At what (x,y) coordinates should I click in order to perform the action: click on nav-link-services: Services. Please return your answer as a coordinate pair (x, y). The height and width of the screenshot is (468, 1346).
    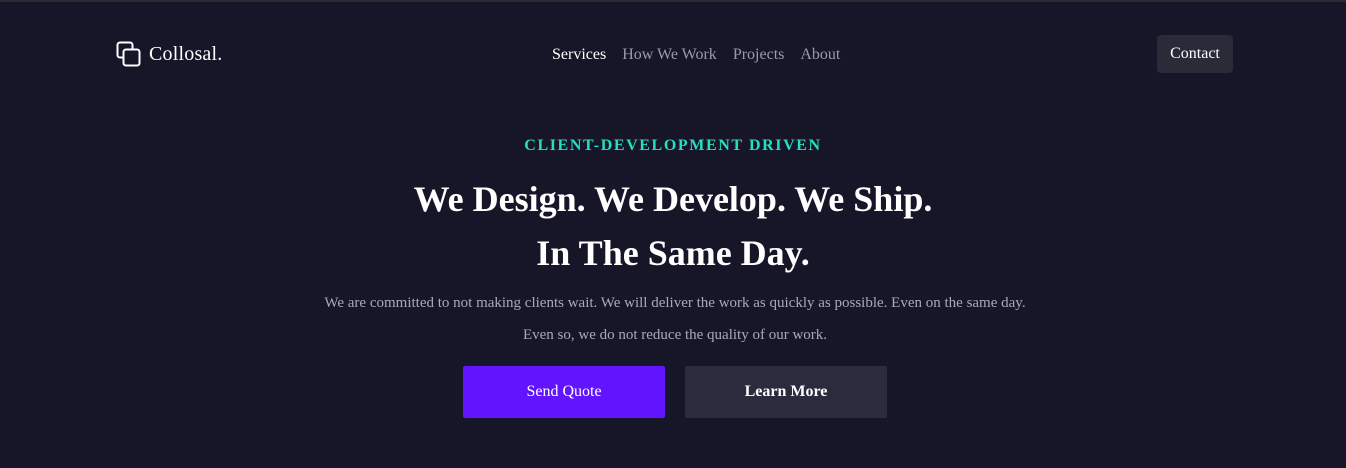
    Looking at the image, I should click on (579, 54).